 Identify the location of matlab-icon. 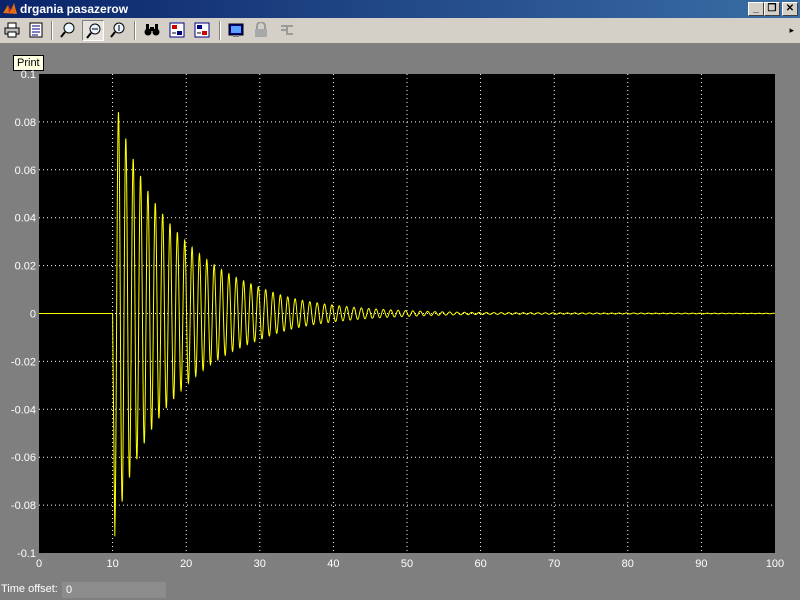
(10, 8).